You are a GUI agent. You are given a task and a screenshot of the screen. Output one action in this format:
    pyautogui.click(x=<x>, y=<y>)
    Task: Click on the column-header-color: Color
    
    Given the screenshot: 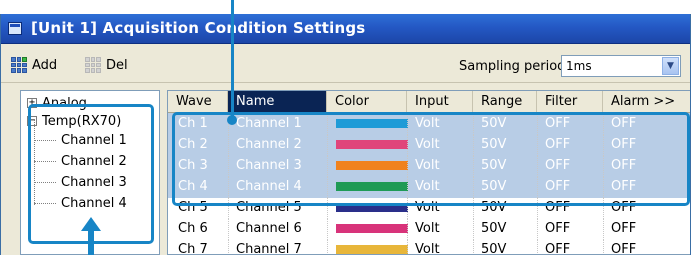 What is the action you would take?
    pyautogui.click(x=367, y=102)
    